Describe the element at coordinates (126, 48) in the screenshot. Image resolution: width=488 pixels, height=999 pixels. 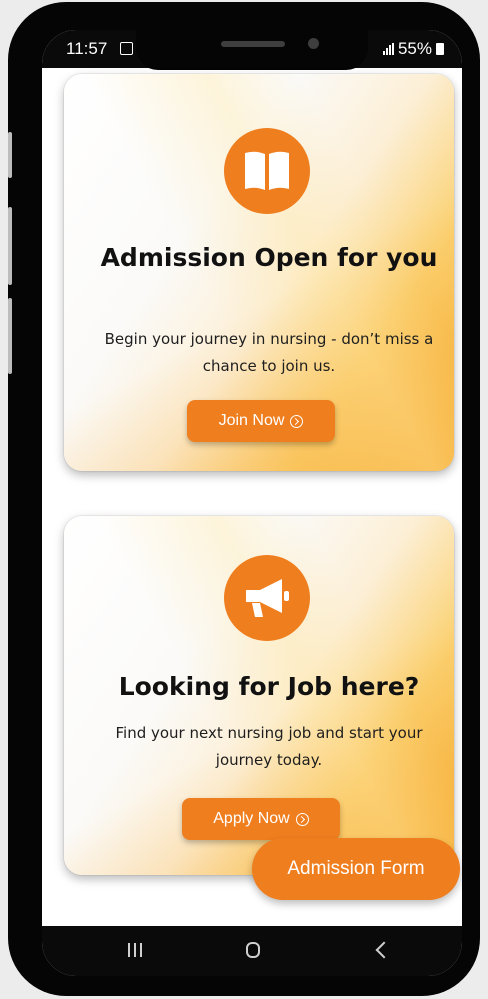
I see `image-icon` at that location.